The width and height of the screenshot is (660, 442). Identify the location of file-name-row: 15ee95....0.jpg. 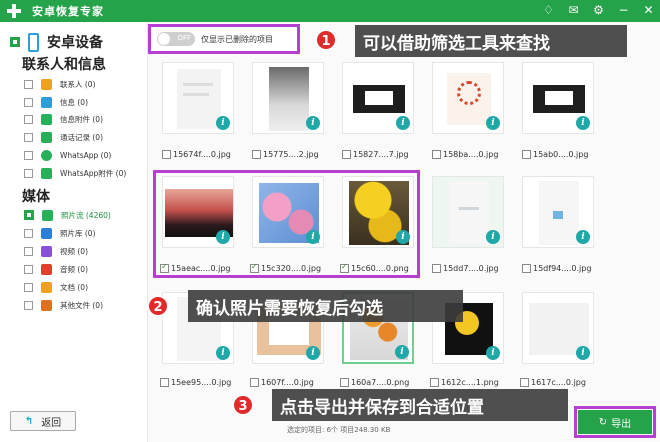
(195, 382).